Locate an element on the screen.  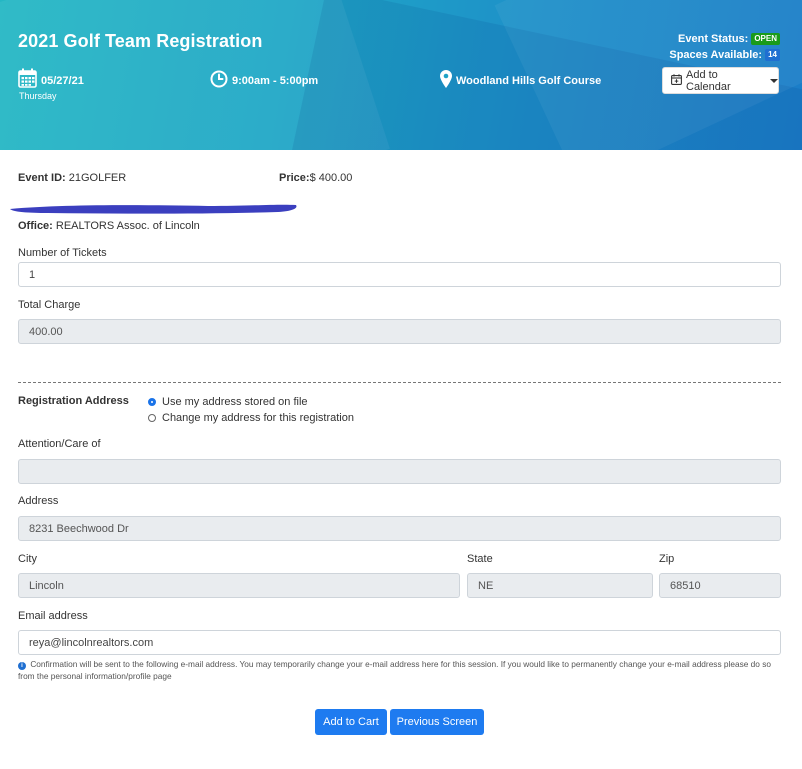
radio-unselected-icon is located at coordinates (152, 418).